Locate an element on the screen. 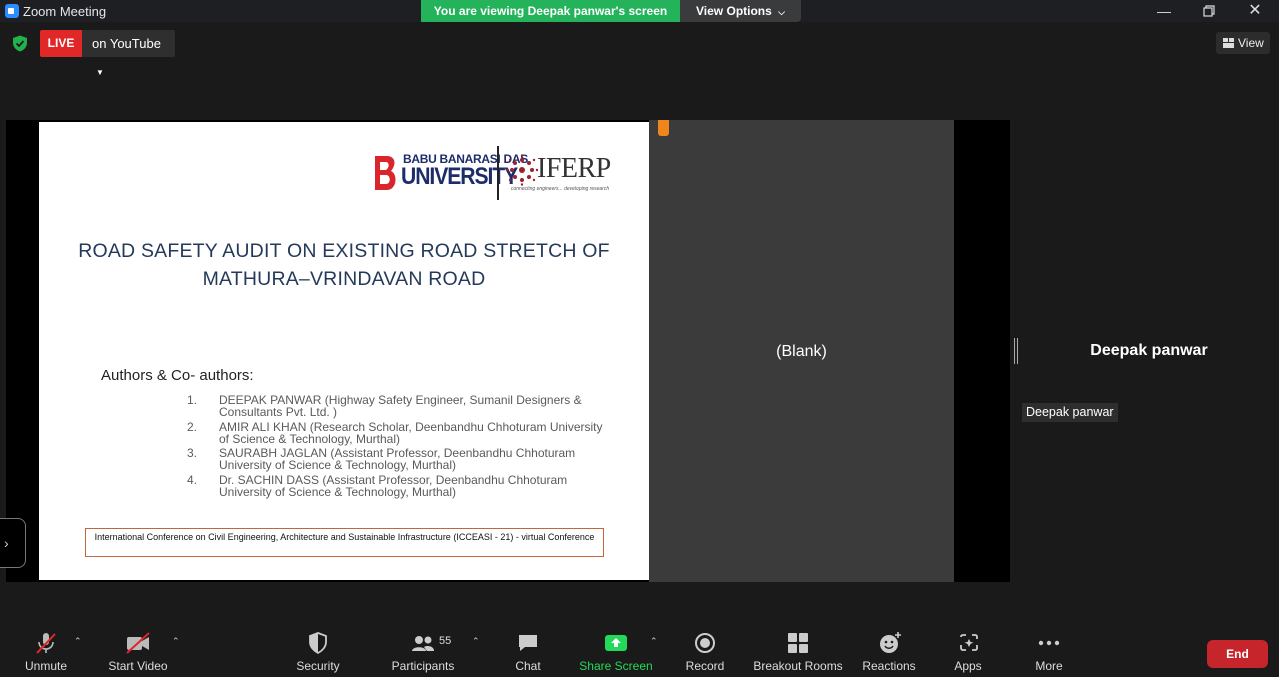 The width and height of the screenshot is (1279, 677). author-number: 3. is located at coordinates (192, 453).